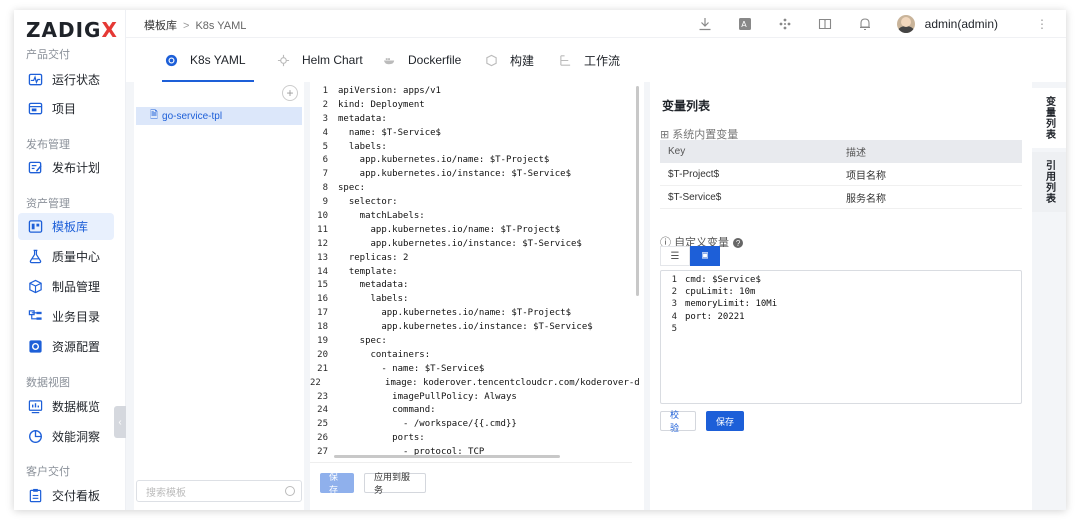 The width and height of the screenshot is (1080, 525). Describe the element at coordinates (1049, 182) in the screenshot. I see `tab-reference-list: 引用列表` at that location.